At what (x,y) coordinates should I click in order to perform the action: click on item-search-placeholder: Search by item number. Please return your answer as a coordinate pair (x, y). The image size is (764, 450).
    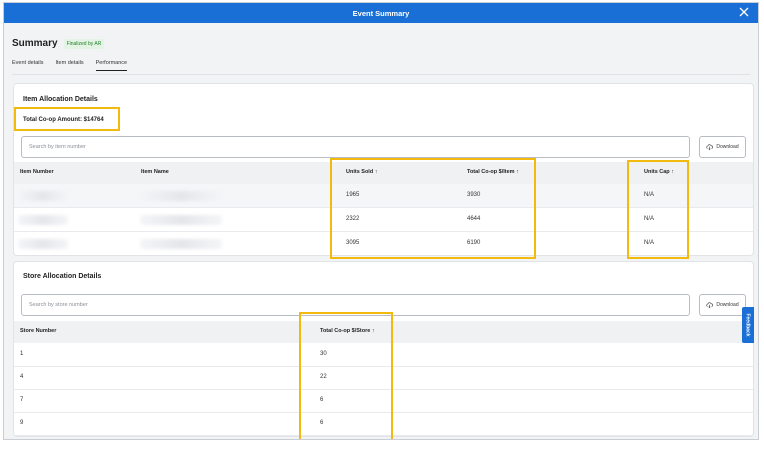
    Looking at the image, I should click on (57, 147).